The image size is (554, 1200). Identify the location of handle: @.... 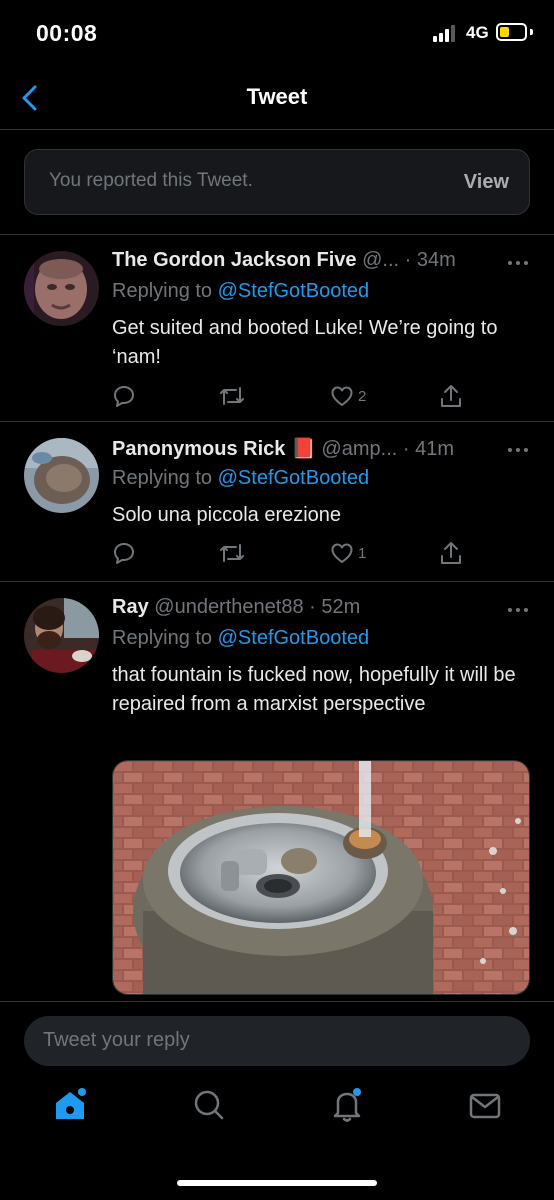
(380, 260).